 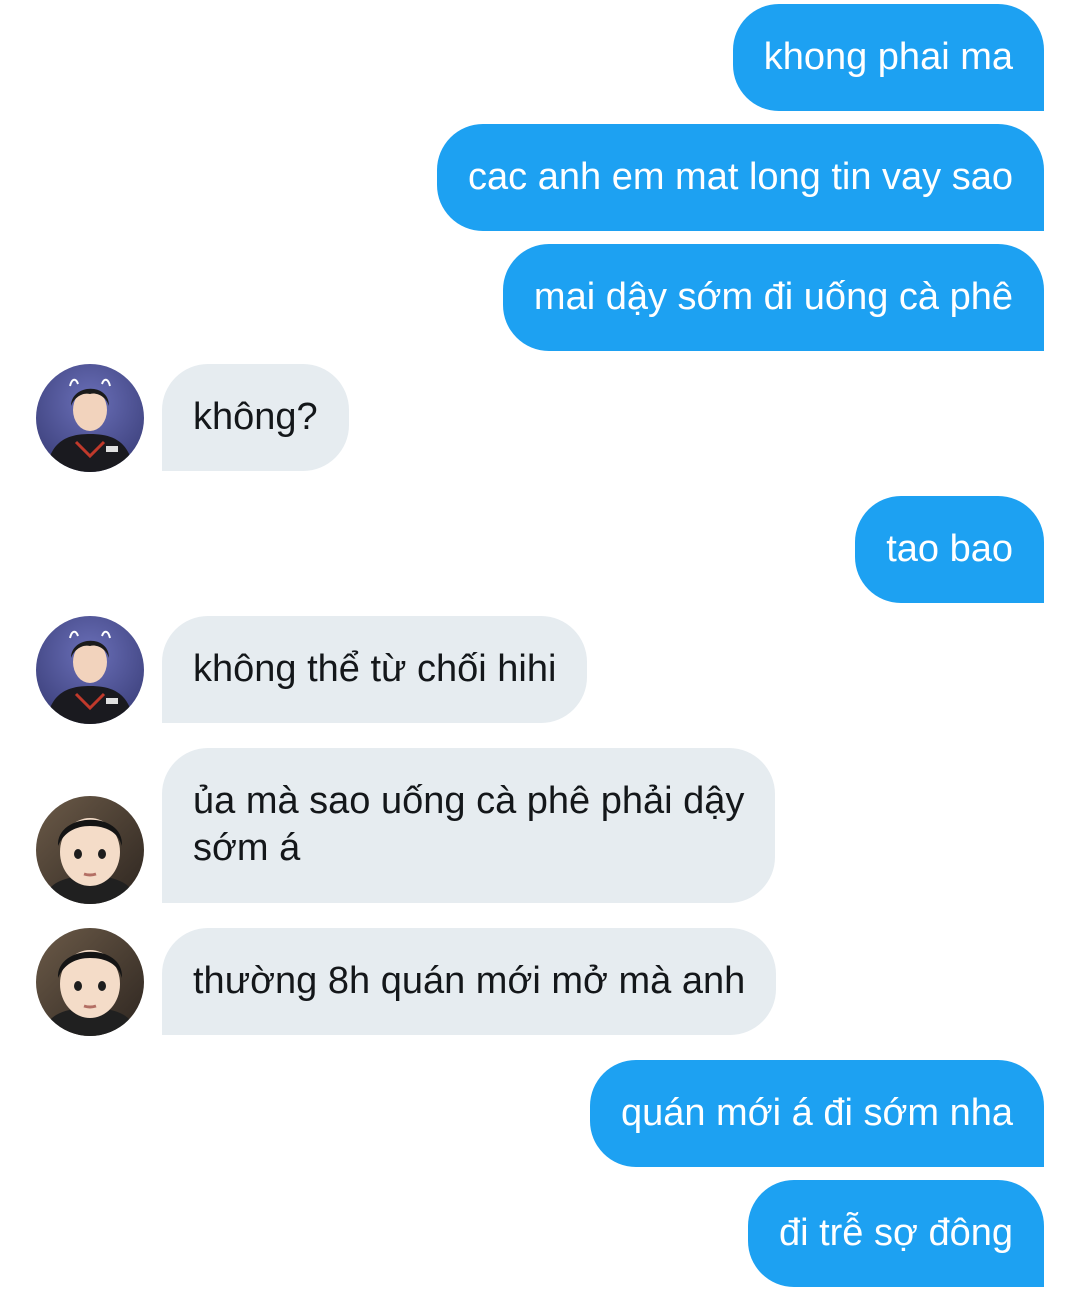 I want to click on message-bubble-outgoing: cac anh em mat long tin vay sao, so click(x=740, y=177).